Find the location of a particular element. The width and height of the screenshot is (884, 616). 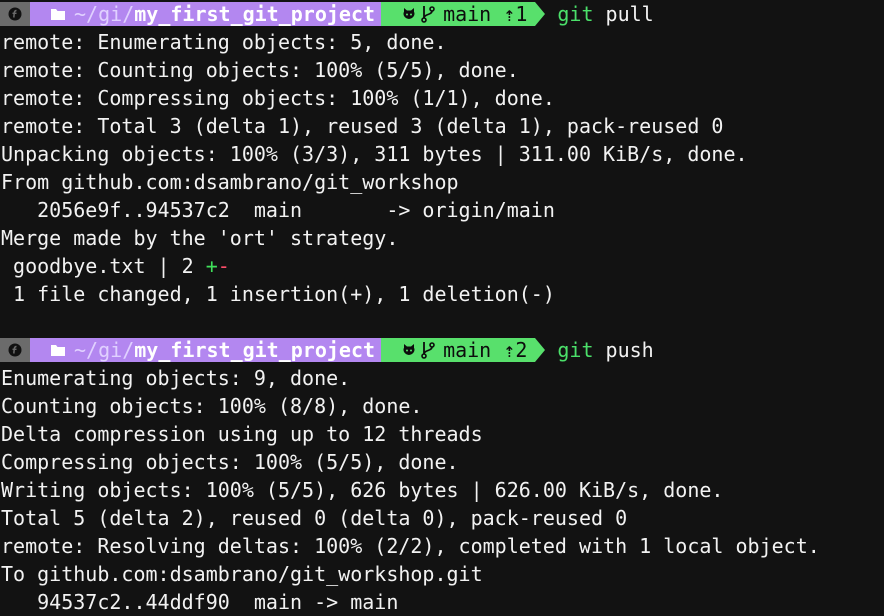

output-line: Counting objects: 100% (8/8), done. is located at coordinates (212, 406).